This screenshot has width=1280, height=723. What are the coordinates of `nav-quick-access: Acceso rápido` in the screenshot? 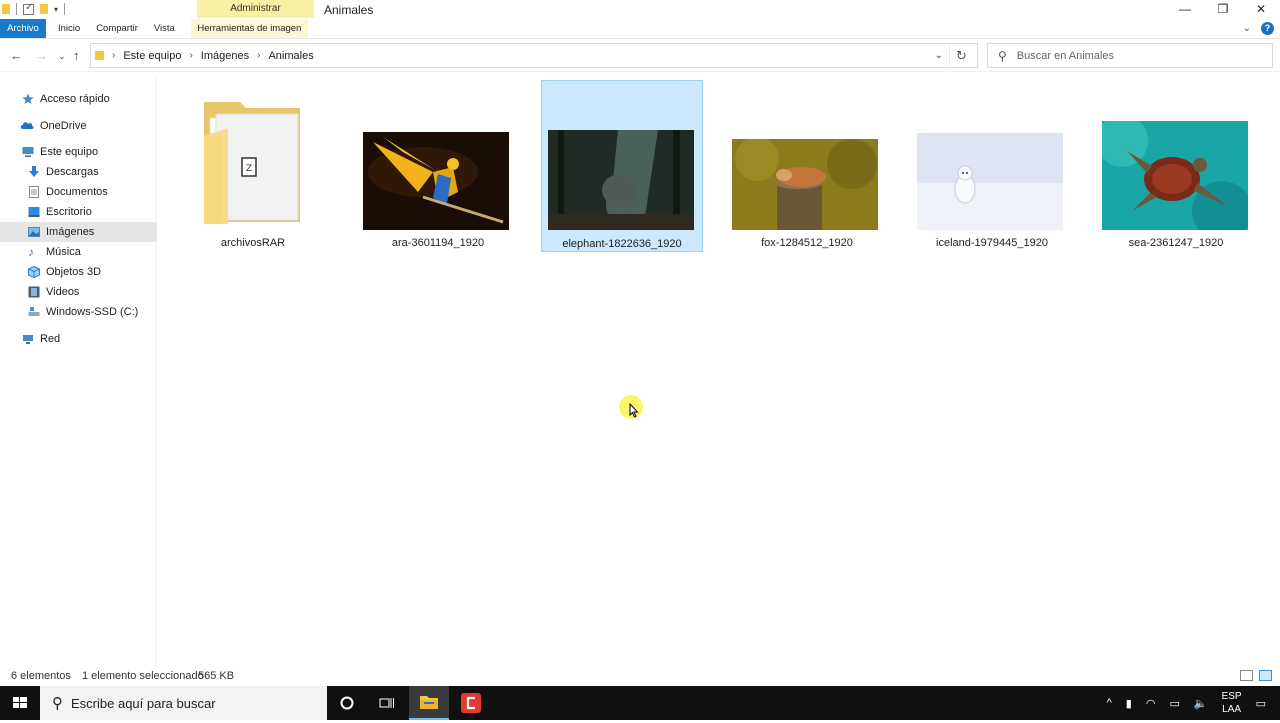 It's located at (78, 99).